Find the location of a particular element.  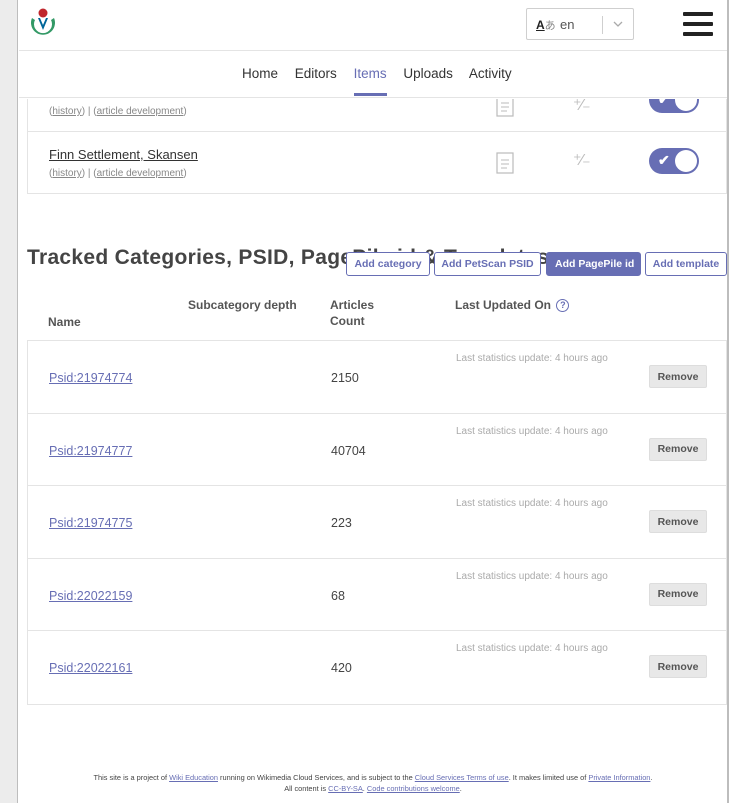

main-nav: Home Editors Items Uploads Activity is located at coordinates (373, 74).